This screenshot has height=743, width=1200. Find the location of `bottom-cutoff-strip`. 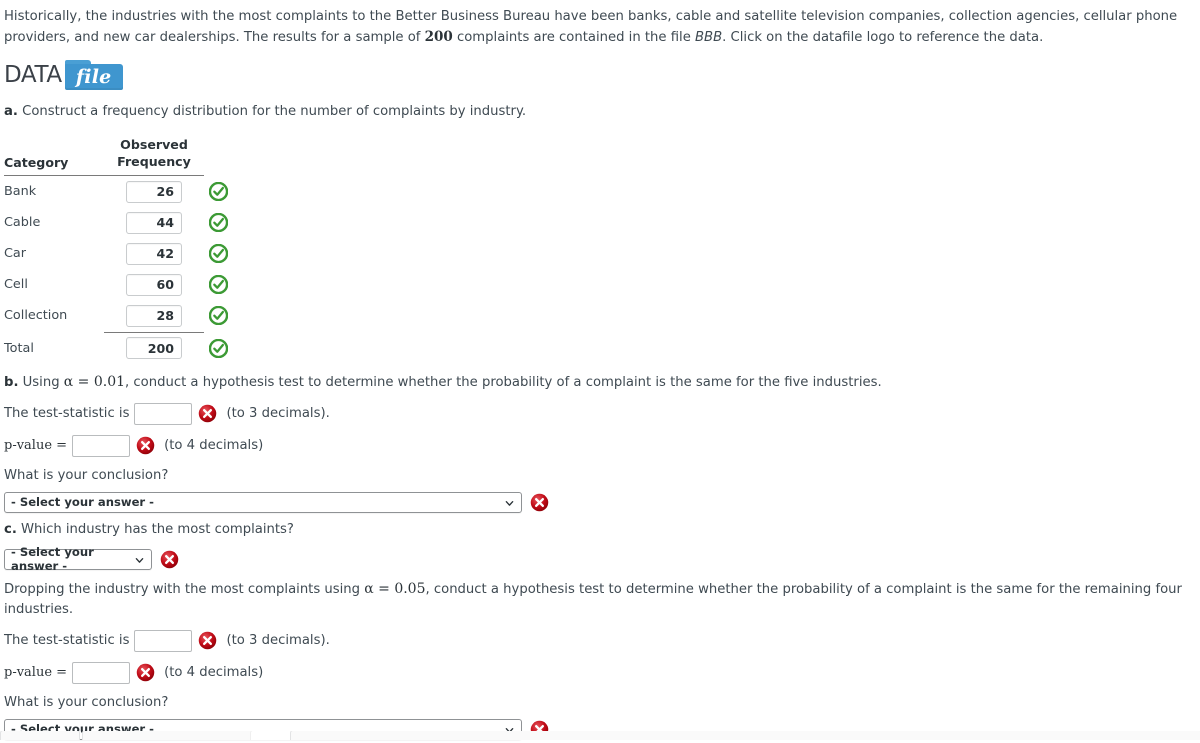

bottom-cutoff-strip is located at coordinates (600, 735).